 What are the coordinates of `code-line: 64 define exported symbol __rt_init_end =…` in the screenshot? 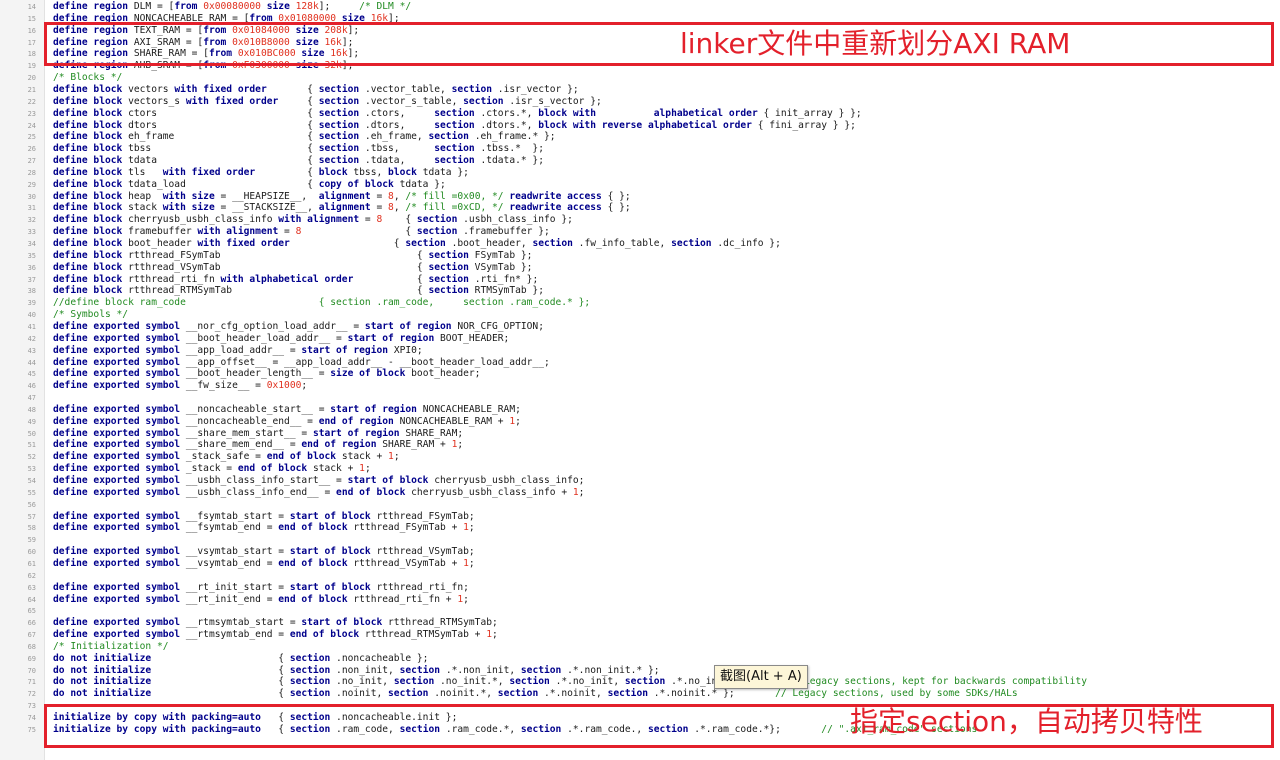 It's located at (640, 600).